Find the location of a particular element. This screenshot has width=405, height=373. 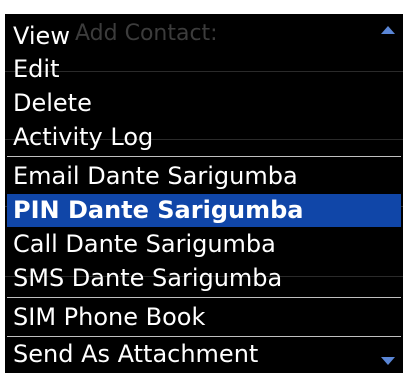

menu-item-email: Email Dante Sarigumba is located at coordinates (204, 176).